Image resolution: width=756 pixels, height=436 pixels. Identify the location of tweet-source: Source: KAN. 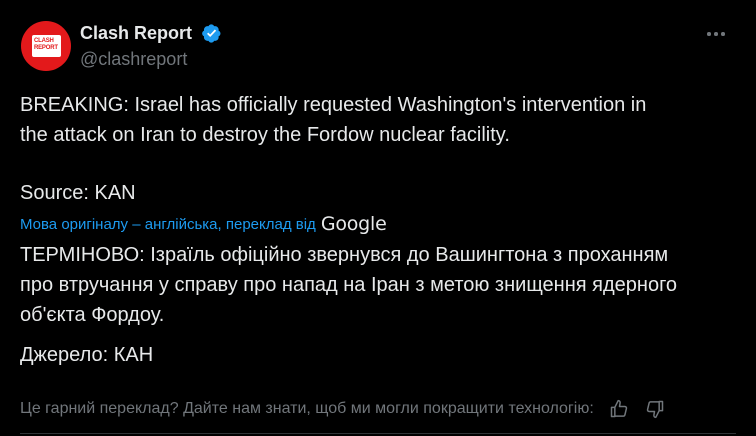
(78, 193).